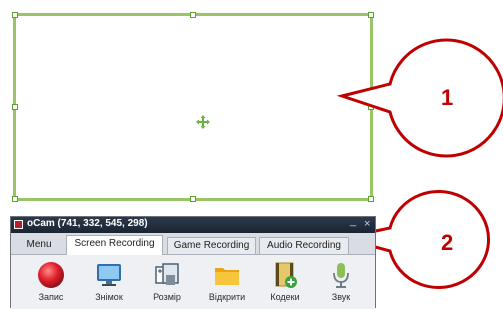 Image resolution: width=503 pixels, height=309 pixels. Describe the element at coordinates (167, 297) in the screenshot. I see `resize-label: Розмір` at that location.